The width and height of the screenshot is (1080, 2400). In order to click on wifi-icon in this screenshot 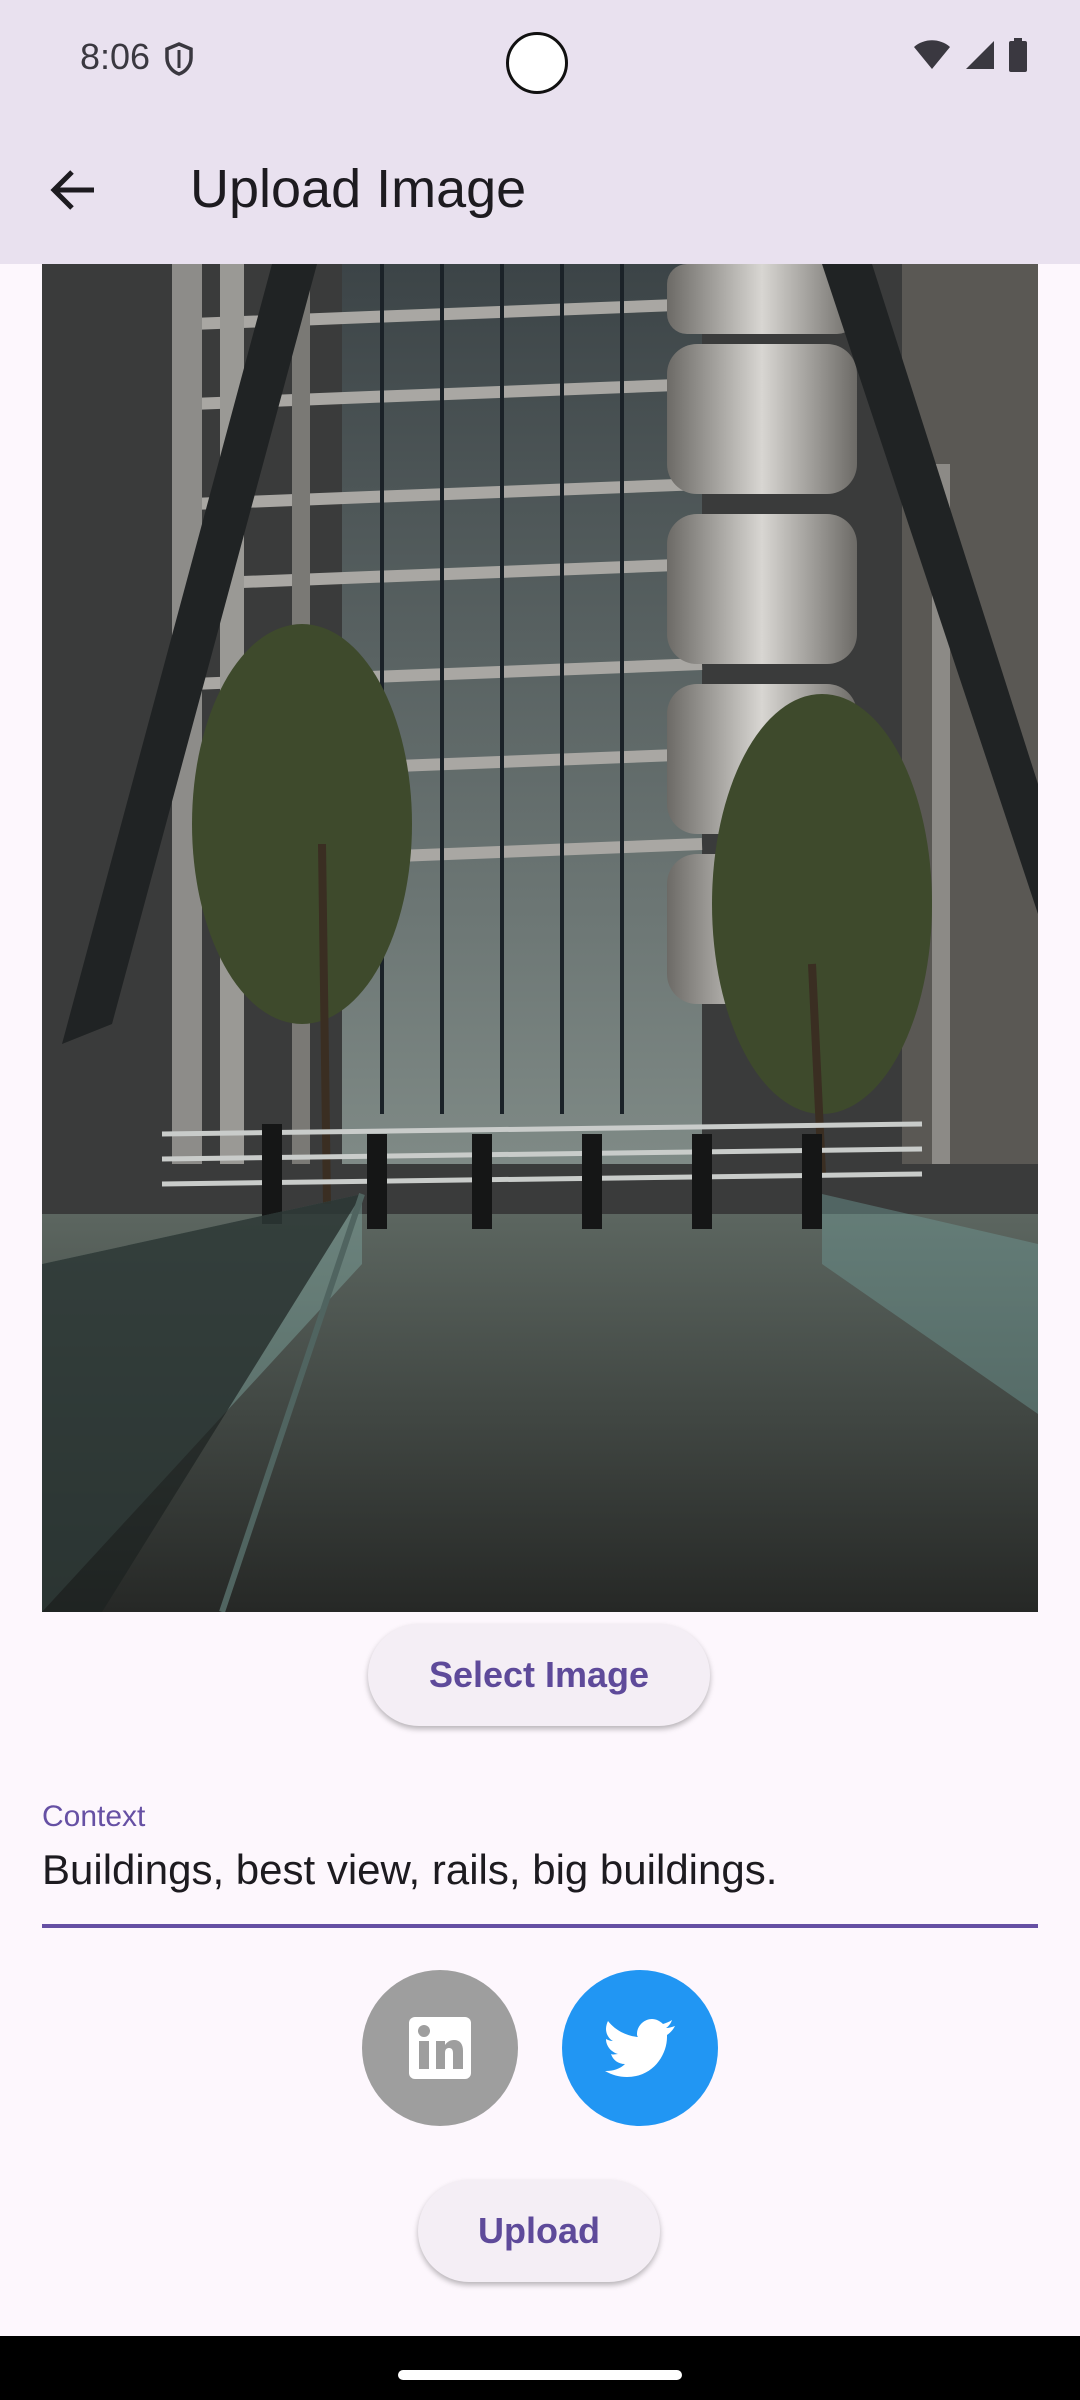, I will do `click(932, 57)`.